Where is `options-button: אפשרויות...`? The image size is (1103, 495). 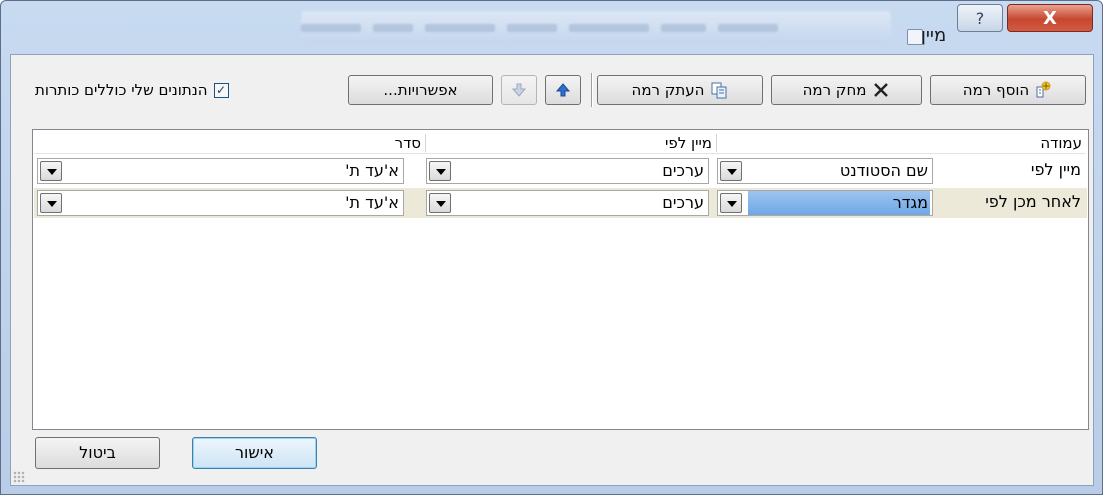 options-button: אפשרויות... is located at coordinates (420, 90).